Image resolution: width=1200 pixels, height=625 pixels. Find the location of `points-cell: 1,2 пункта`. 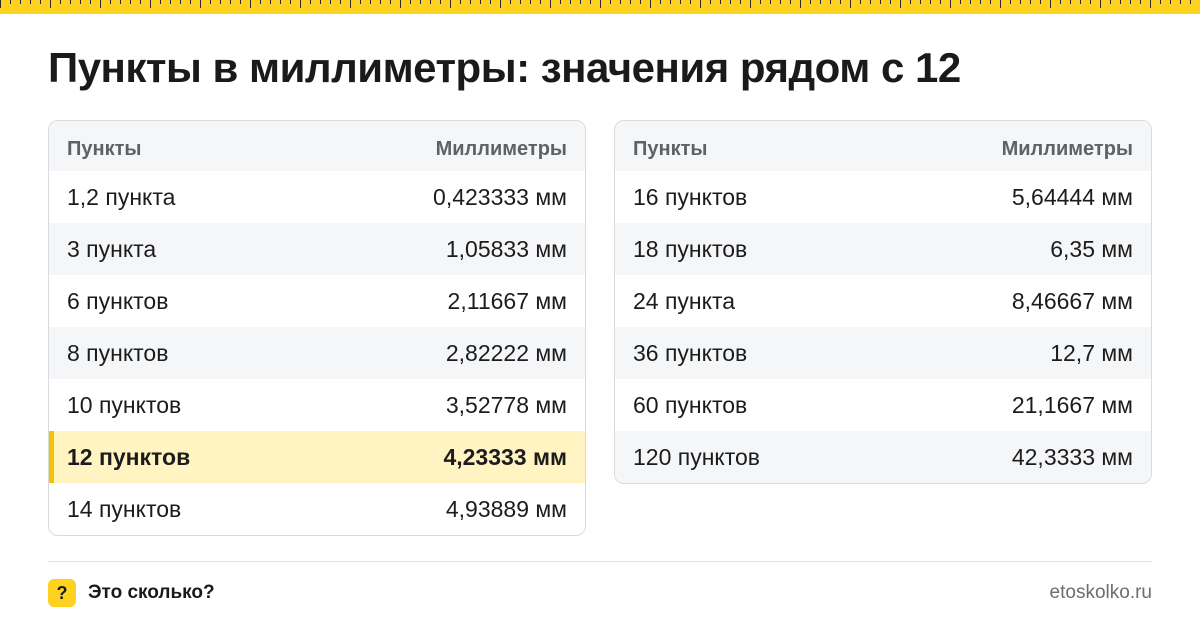

points-cell: 1,2 пункта is located at coordinates (121, 196).